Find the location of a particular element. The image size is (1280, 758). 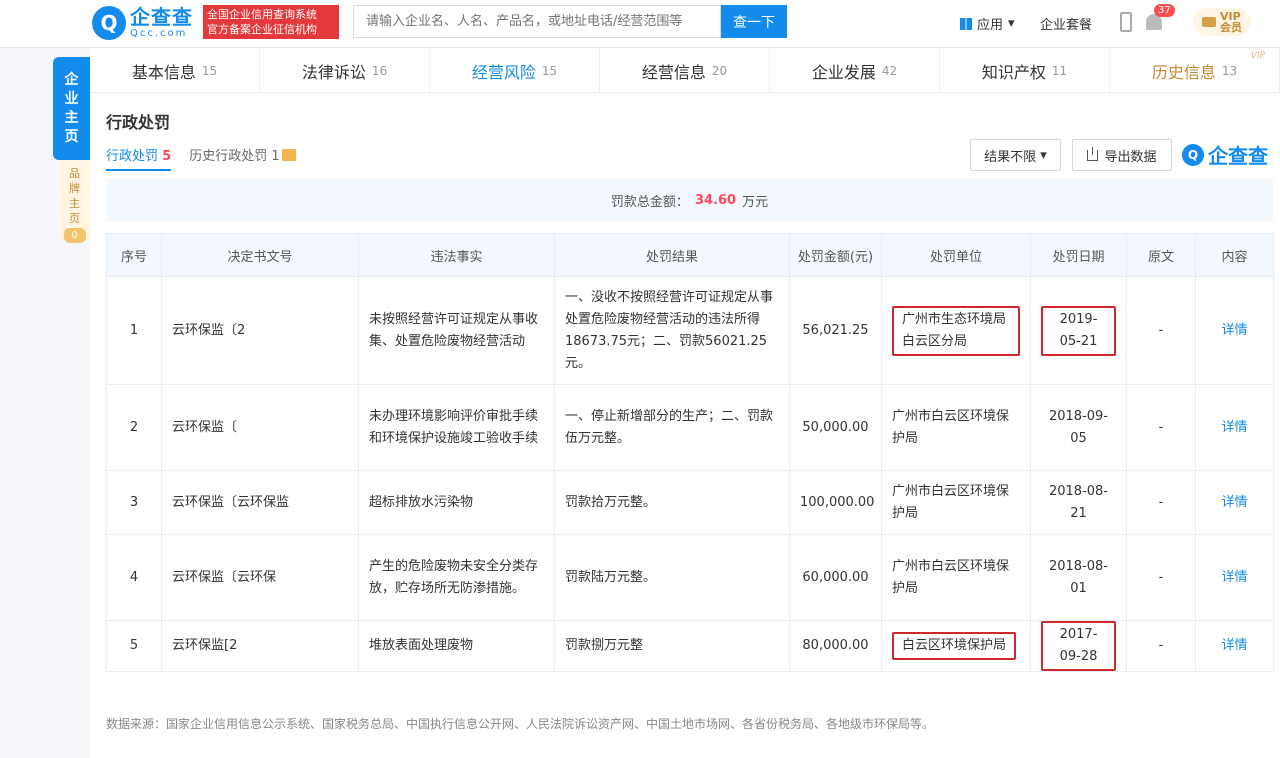

header-no: 序号 is located at coordinates (134, 255).